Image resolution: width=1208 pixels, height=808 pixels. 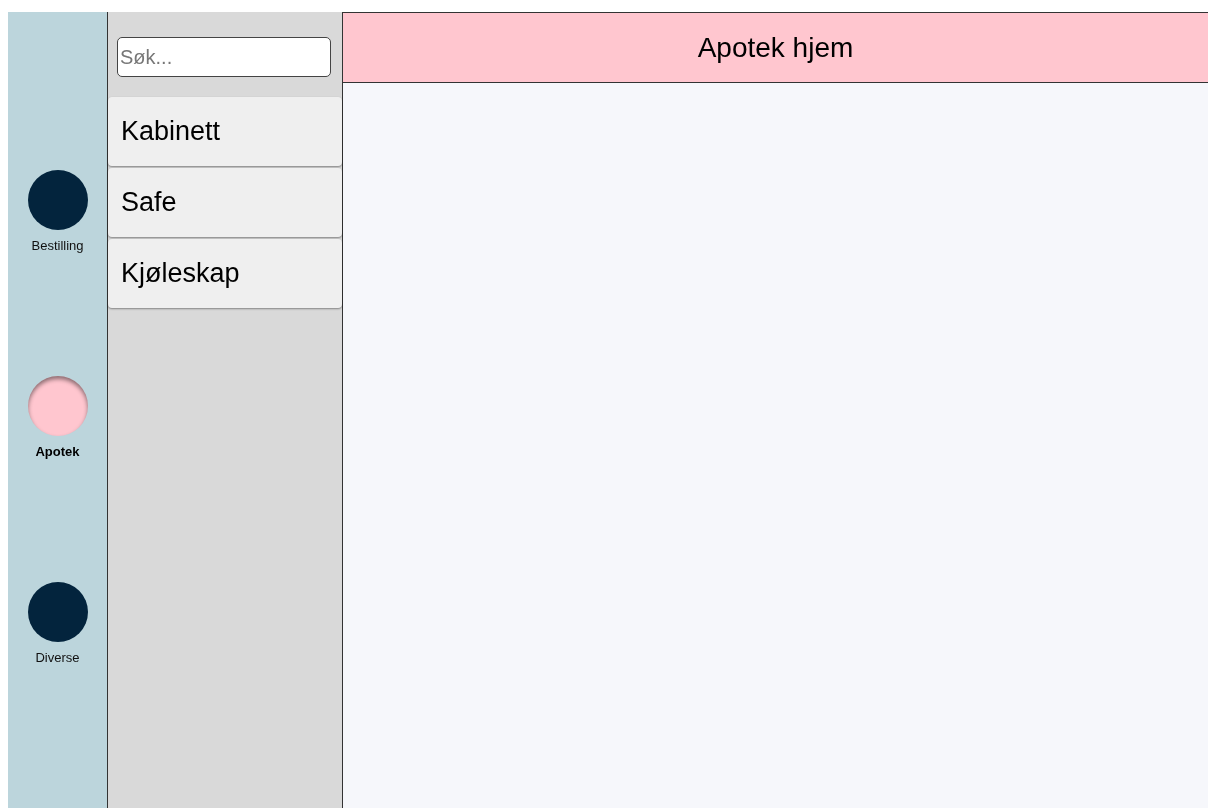 What do you see at coordinates (225, 273) in the screenshot?
I see `list-item: Kjøleskap` at bounding box center [225, 273].